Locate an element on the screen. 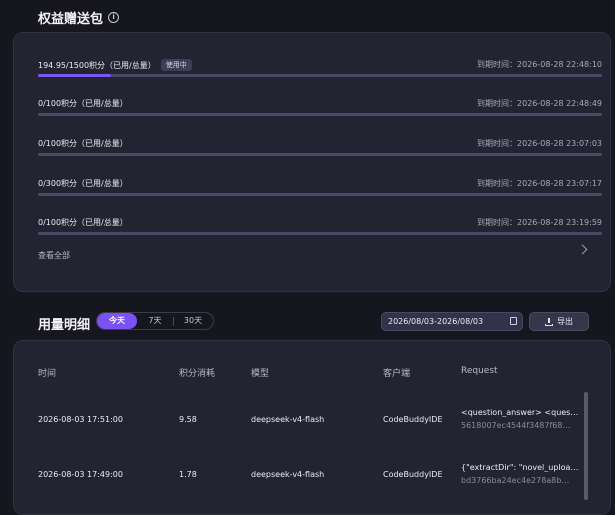 The width and height of the screenshot is (615, 515). date-range-picker: 2026/08/03-2026/08/03 is located at coordinates (452, 321).